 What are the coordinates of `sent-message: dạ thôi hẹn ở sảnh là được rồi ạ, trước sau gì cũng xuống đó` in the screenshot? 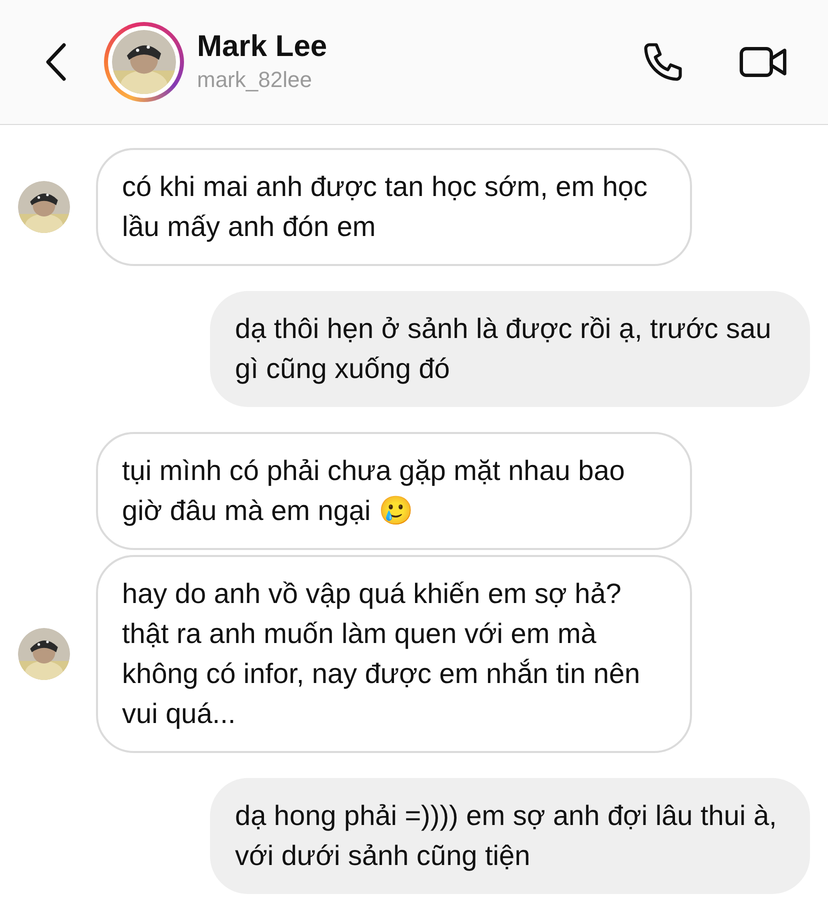 It's located at (510, 349).